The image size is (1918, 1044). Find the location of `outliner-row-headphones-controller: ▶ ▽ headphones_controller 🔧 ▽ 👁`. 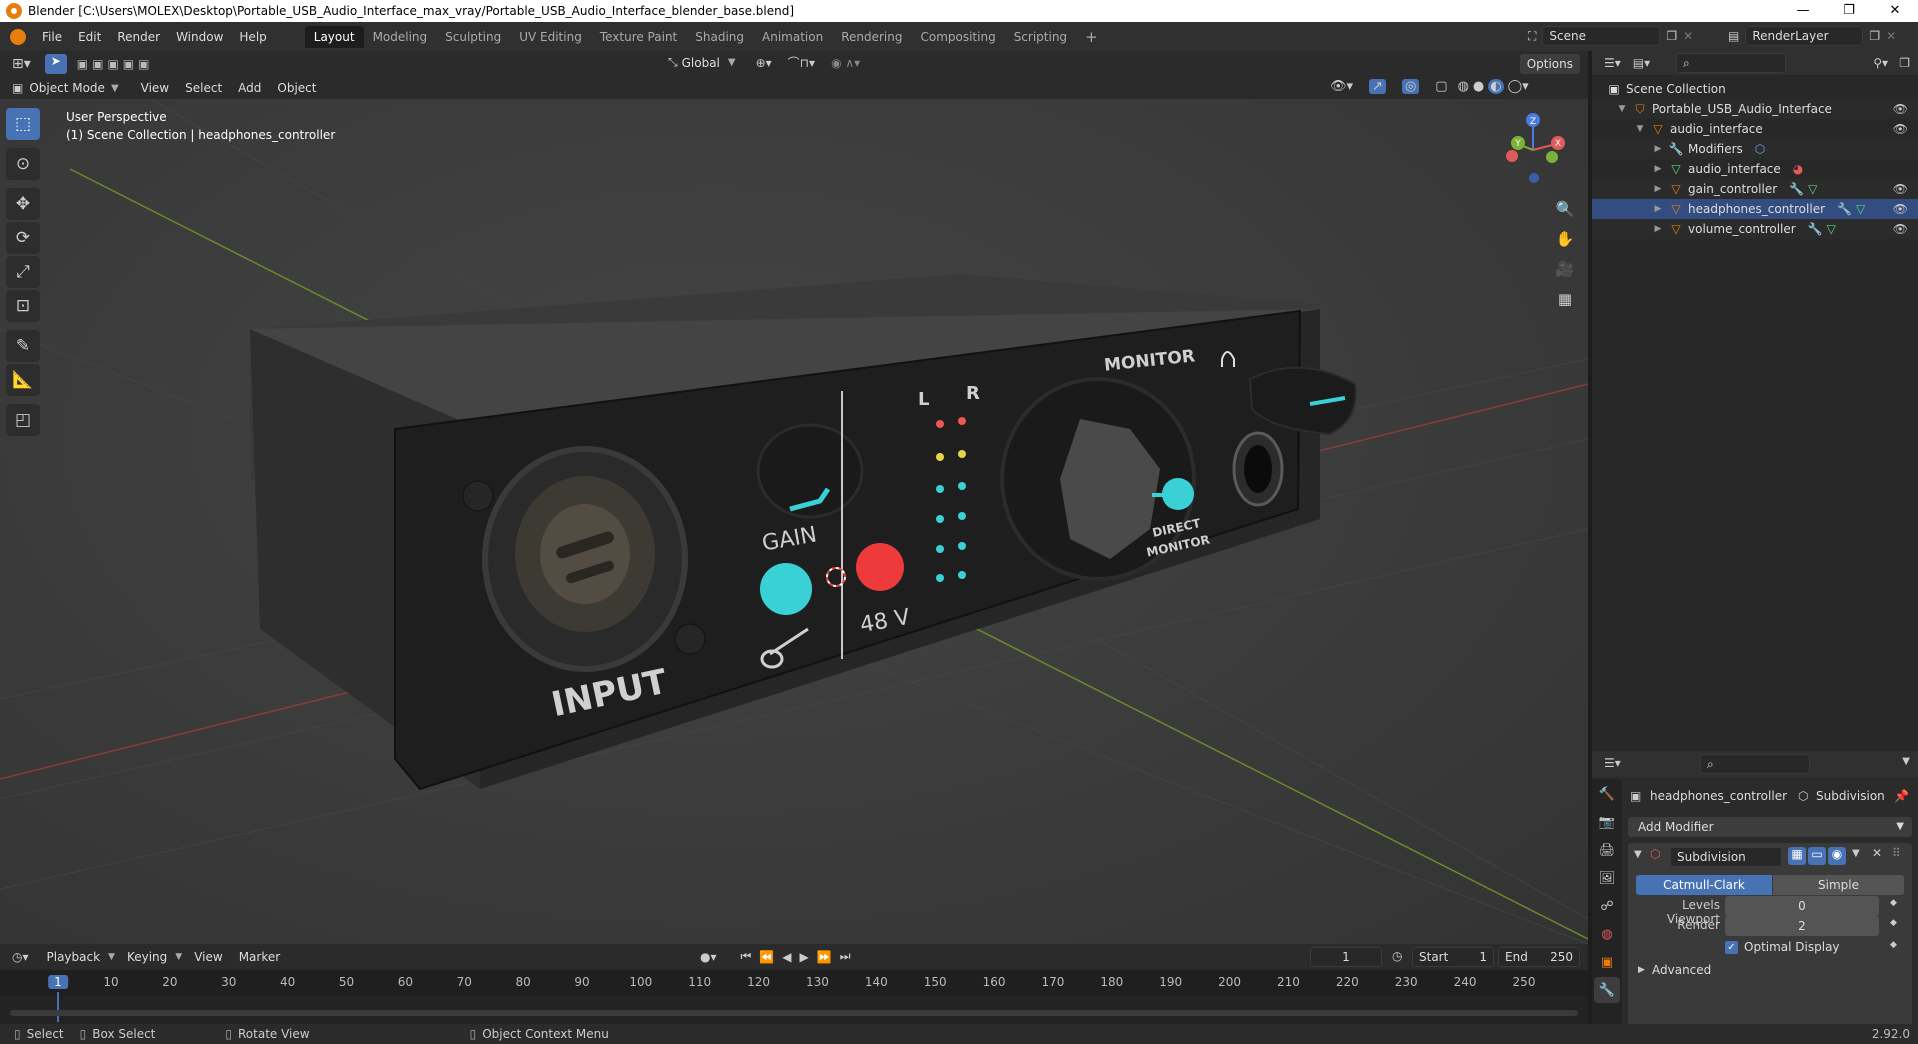

outliner-row-headphones-controller: ▶ ▽ headphones_controller 🔧 ▽ 👁 is located at coordinates (1755, 209).